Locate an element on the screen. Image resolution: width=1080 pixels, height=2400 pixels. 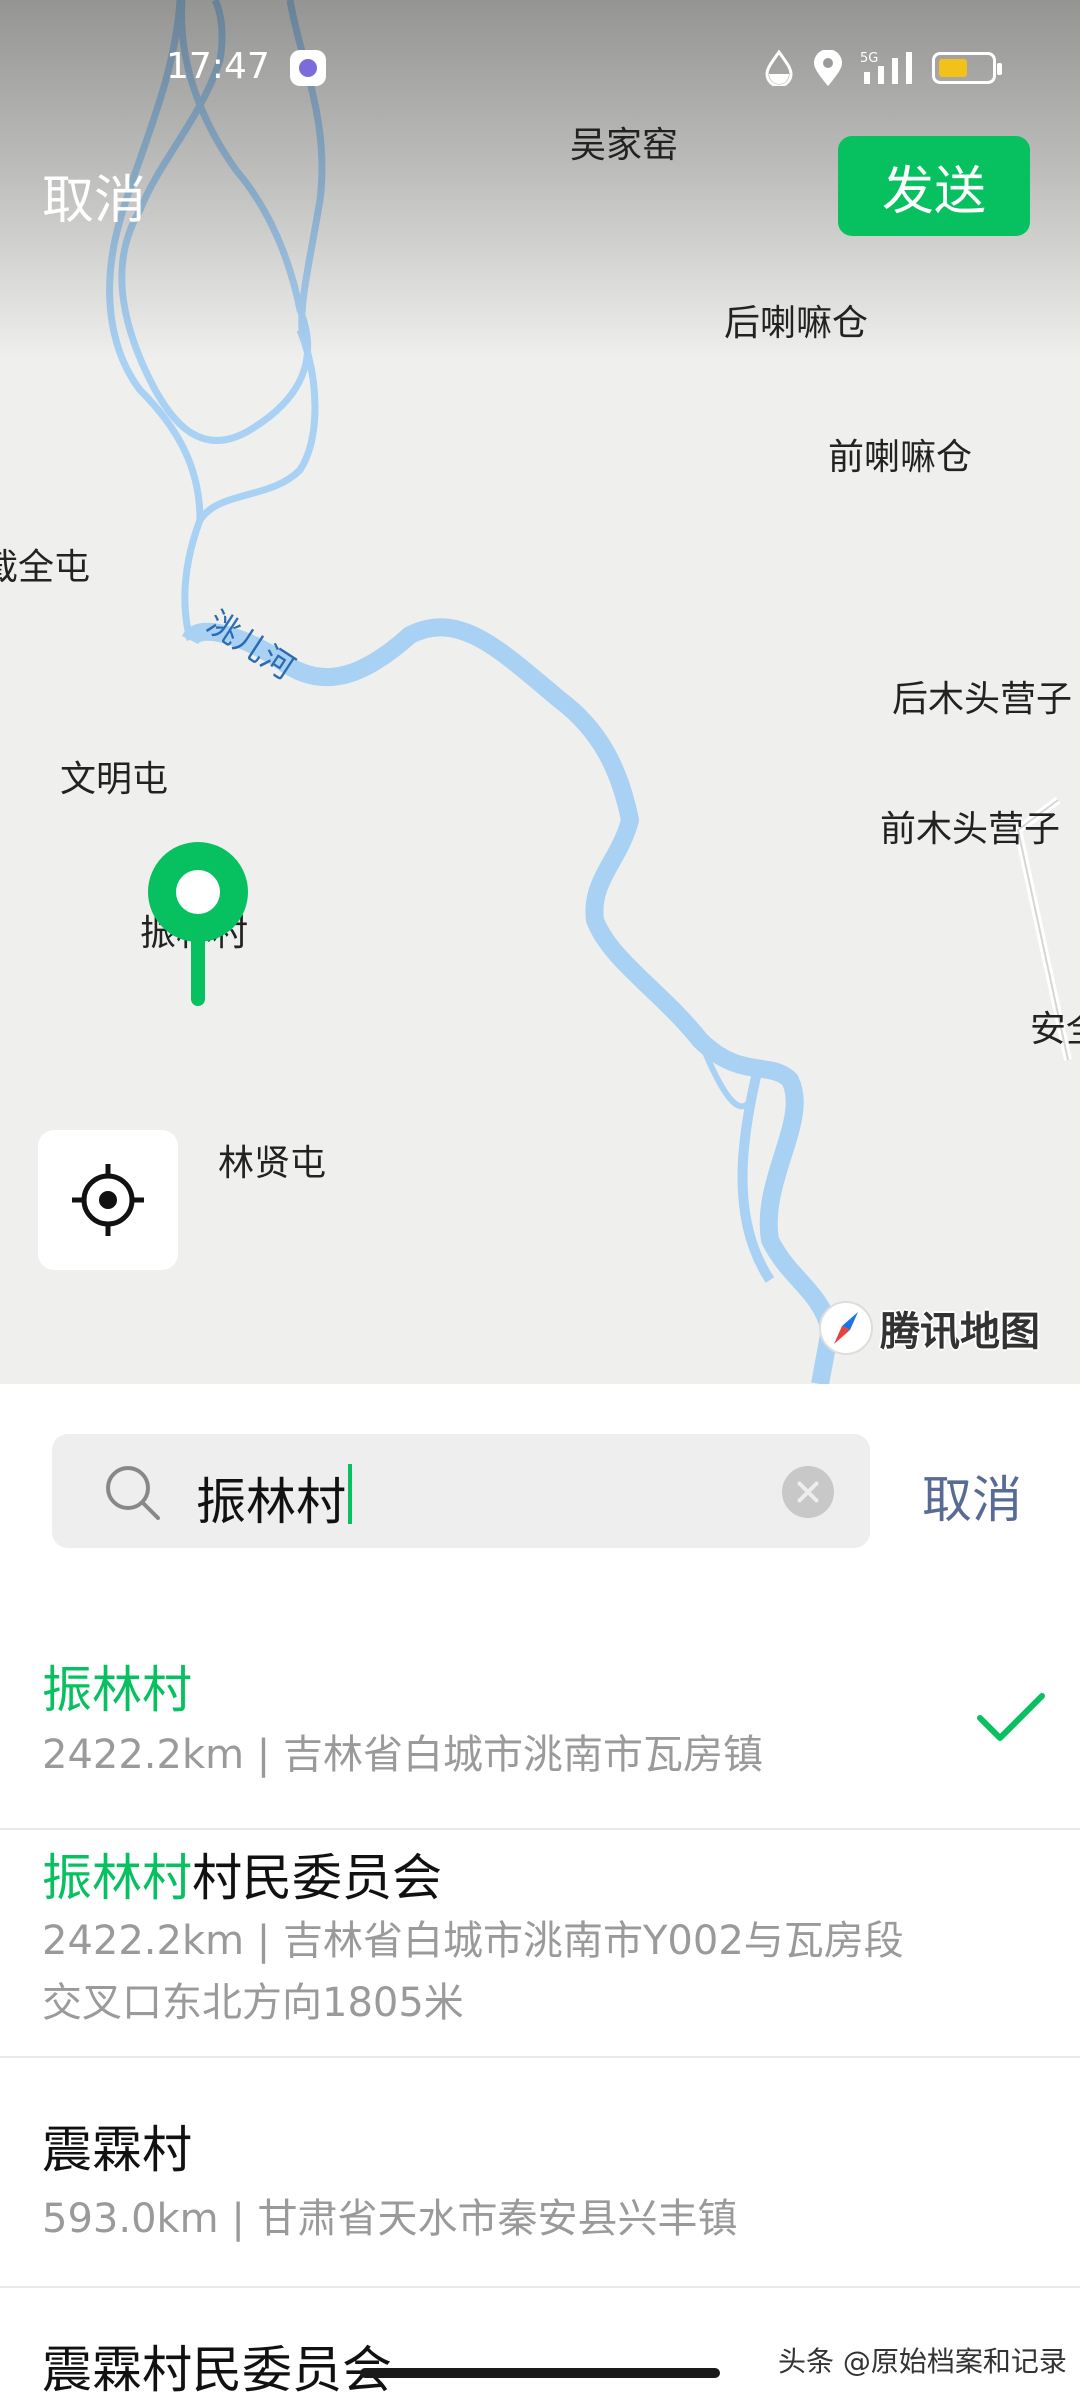
place-label: 后喇嘛仓 is located at coordinates (796, 323).